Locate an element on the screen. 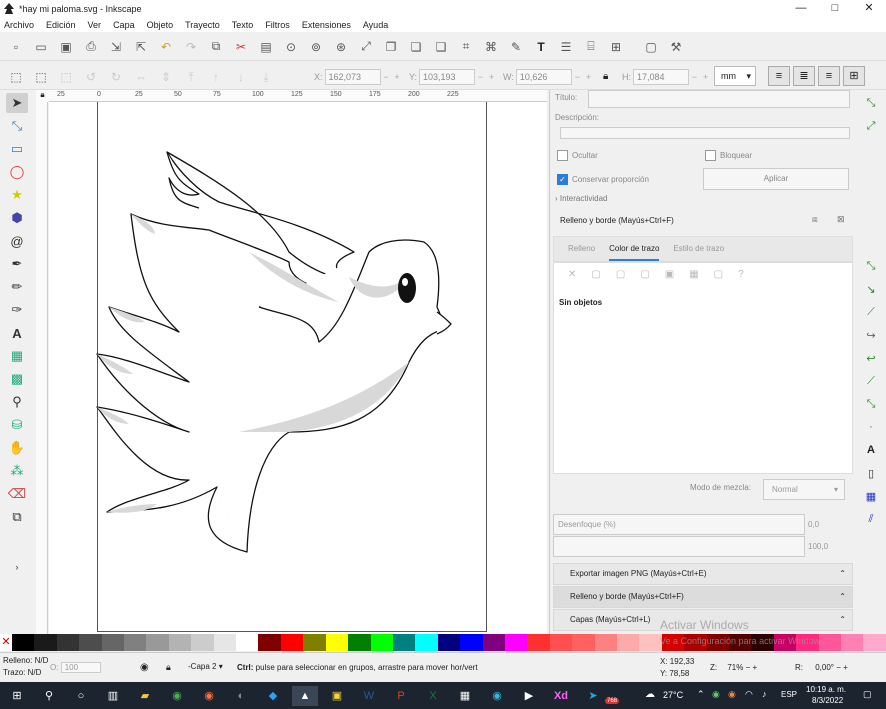 This screenshot has width=886, height=709. menu-filtros: Filtros is located at coordinates (277, 25).